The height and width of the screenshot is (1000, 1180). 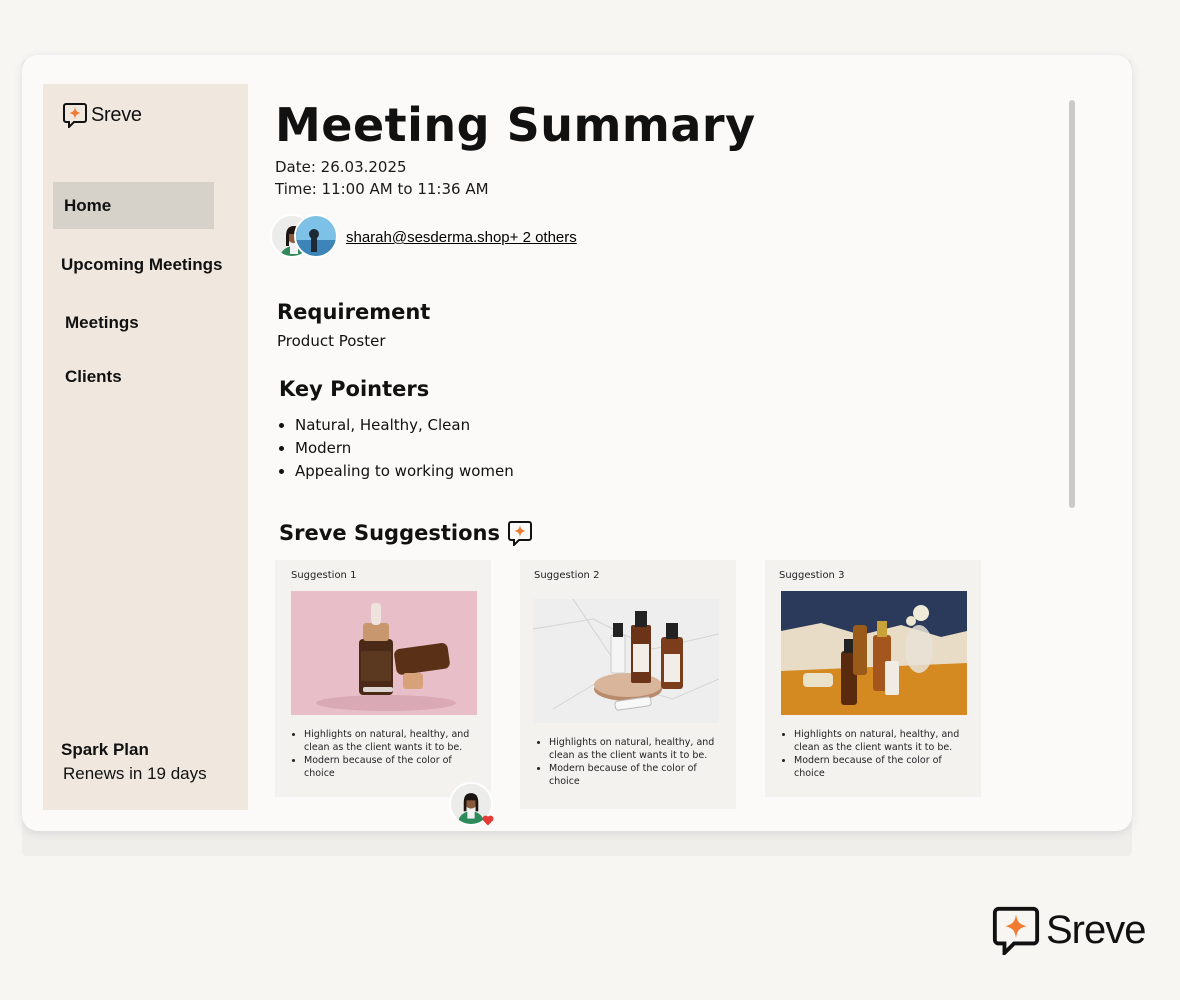 What do you see at coordinates (389, 533) in the screenshot?
I see `suggestions-heading: Sreve Suggestions` at bounding box center [389, 533].